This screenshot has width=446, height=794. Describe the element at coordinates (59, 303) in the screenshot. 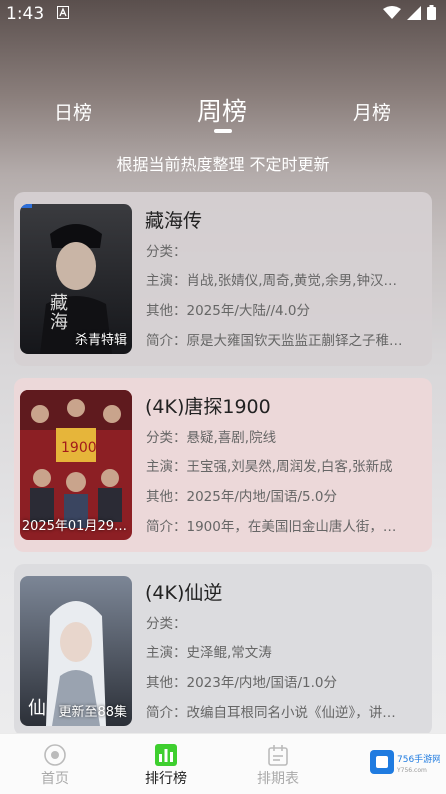

I see `svg-text: 藏` at that location.